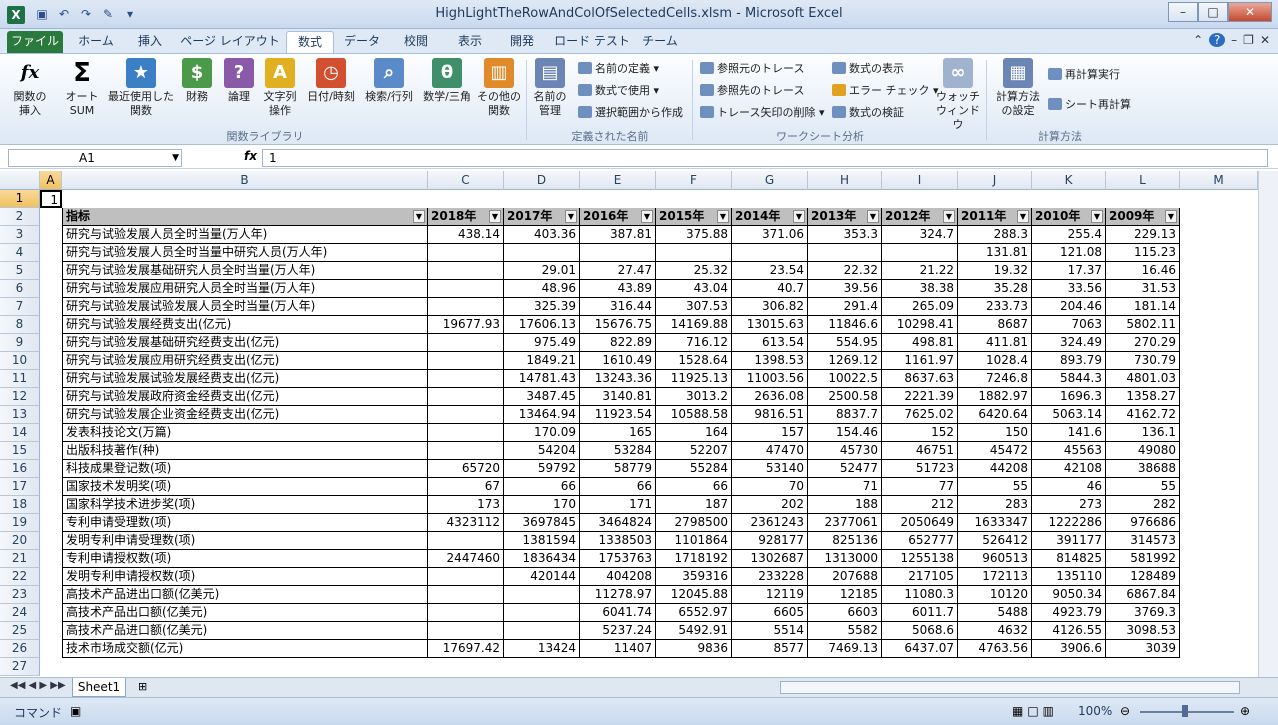  I want to click on row-header-6: 6, so click(20, 289).